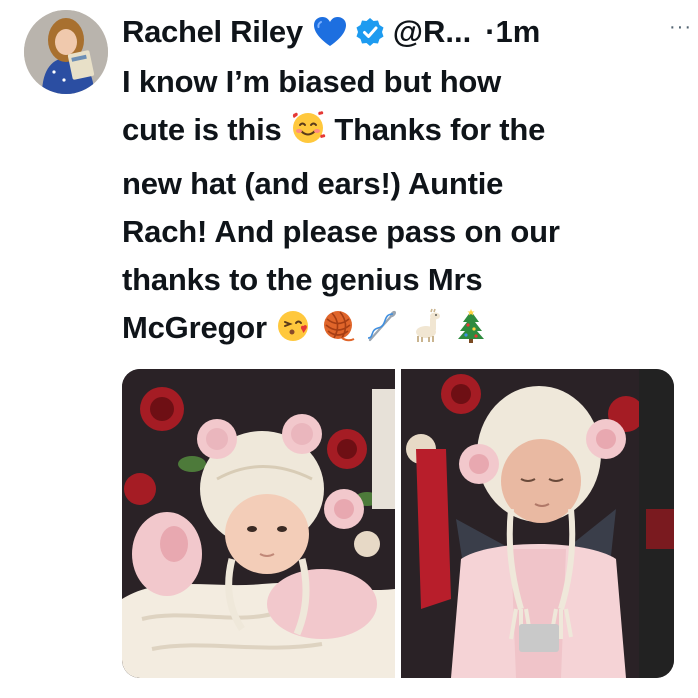 This screenshot has height=698, width=698. What do you see at coordinates (471, 333) in the screenshot?
I see `christmas-tree-emoji` at bounding box center [471, 333].